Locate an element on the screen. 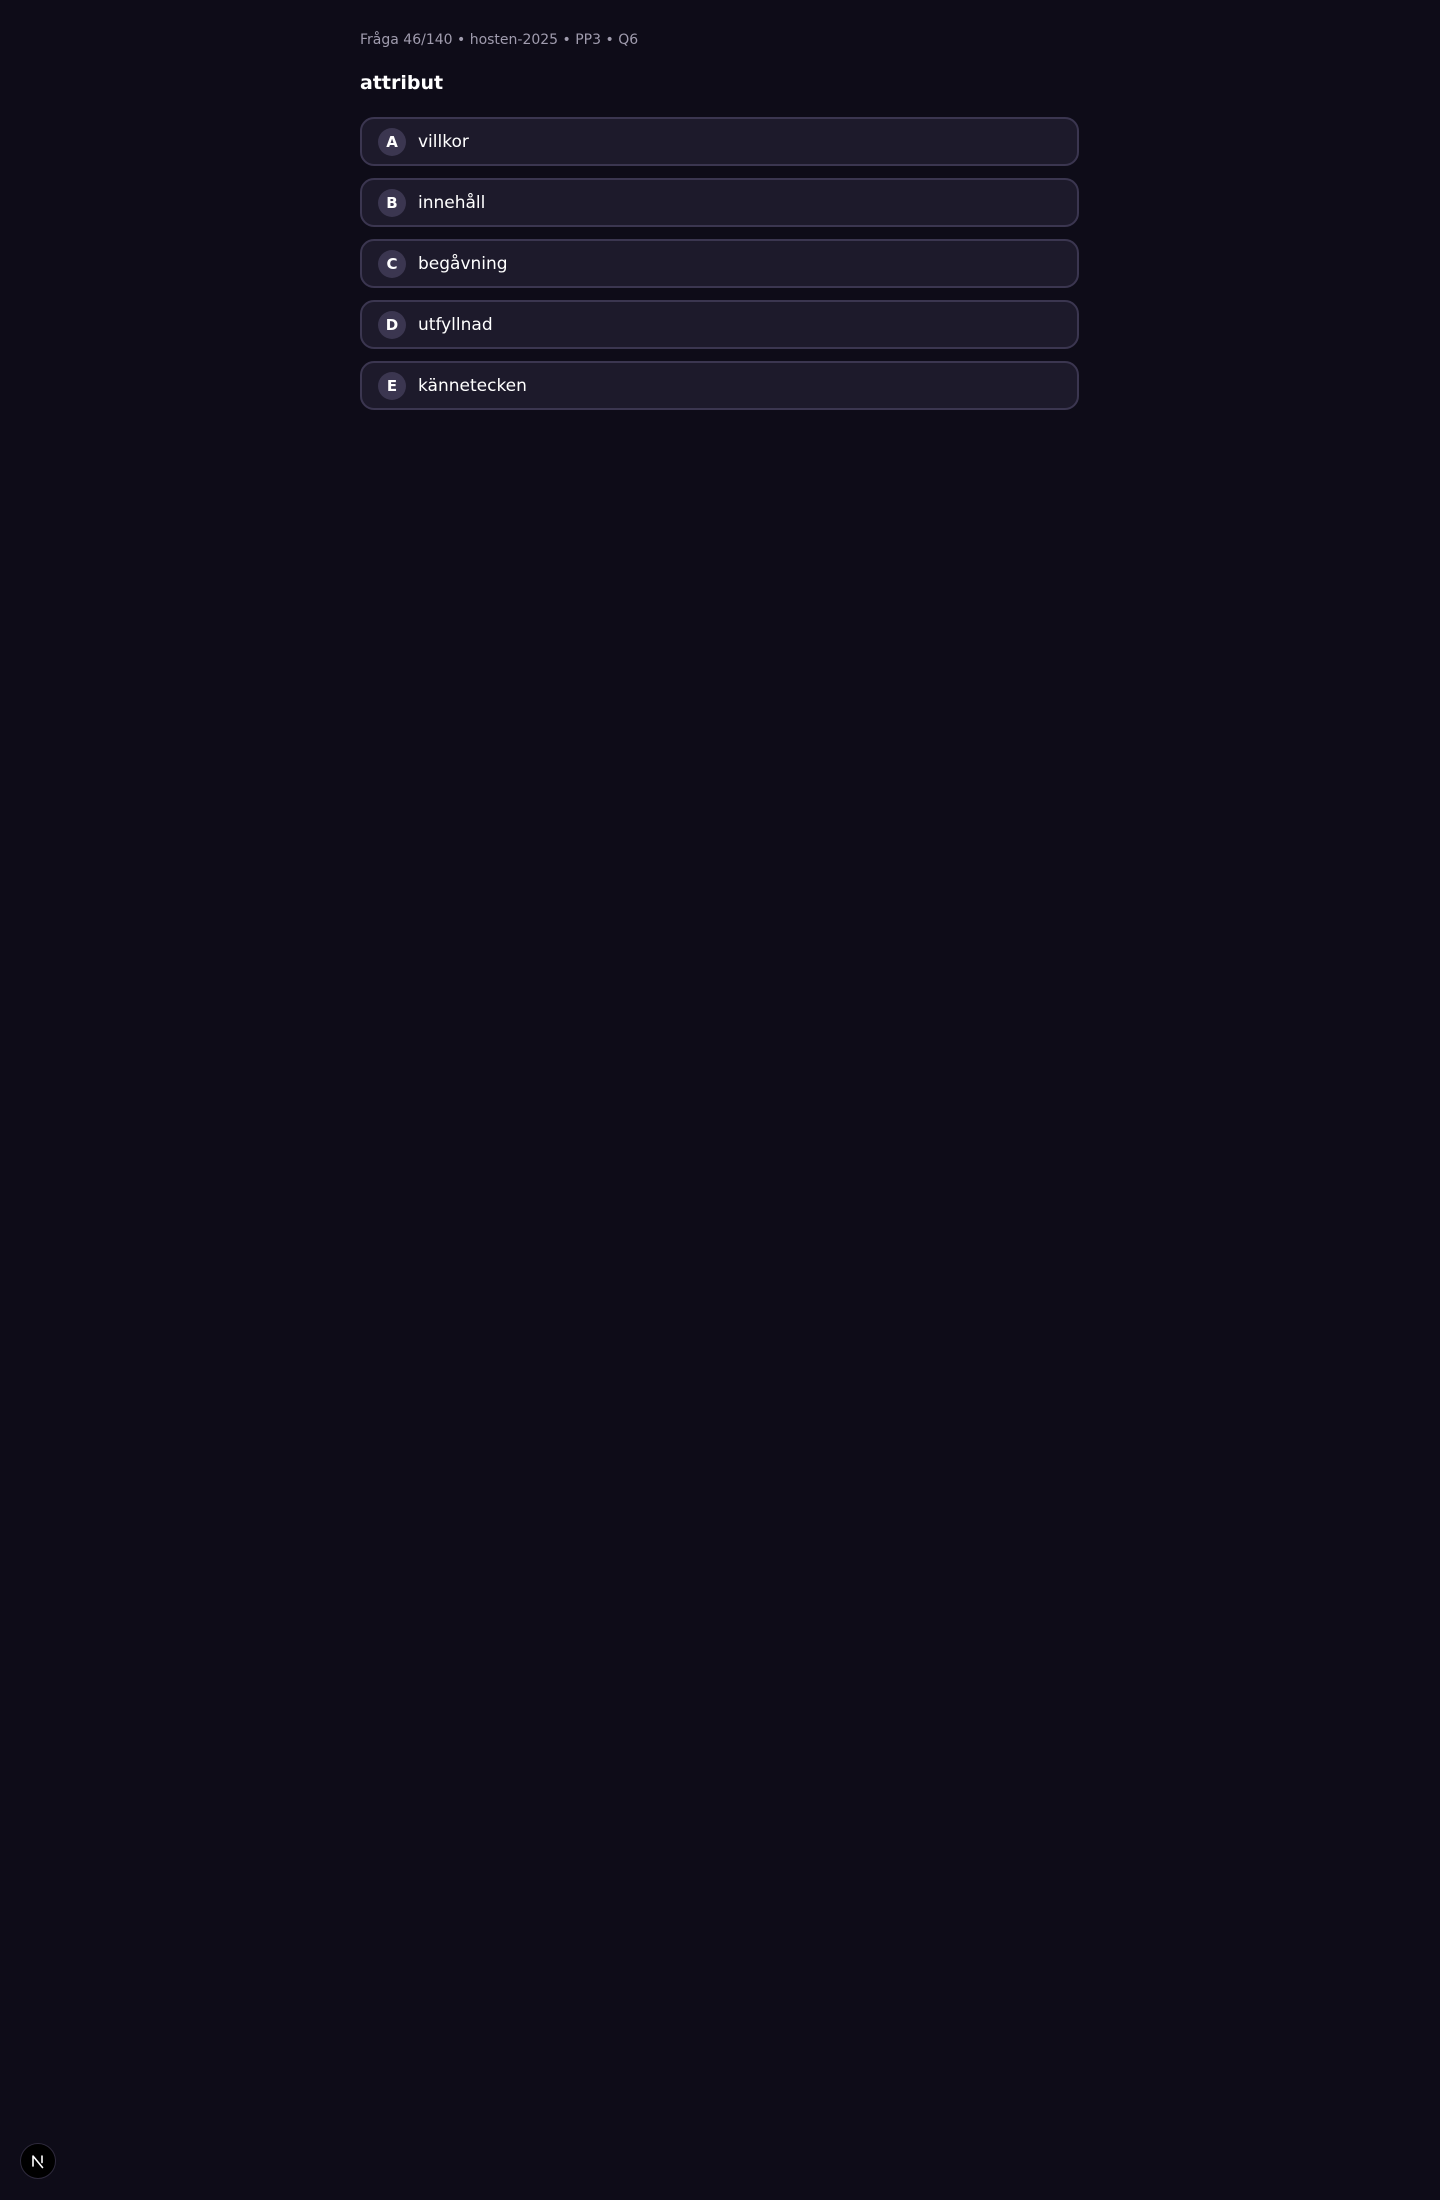 The image size is (1440, 2200). question-meta: Fråga 46/140 • hosten-2025 • PP3 • Q6 is located at coordinates (499, 40).